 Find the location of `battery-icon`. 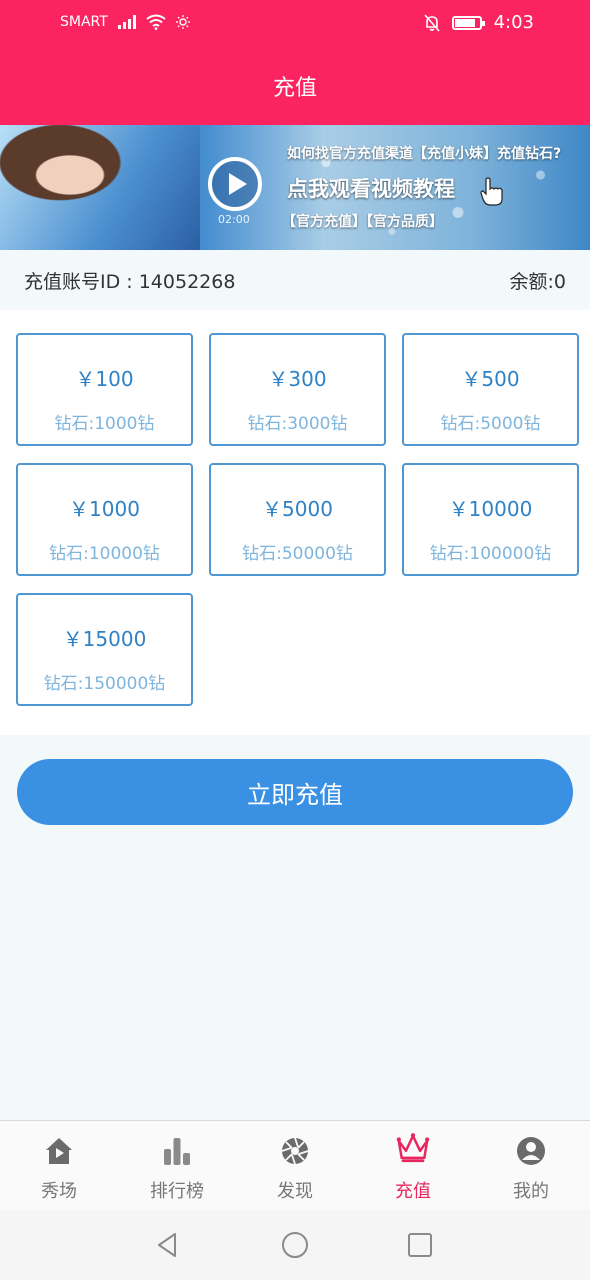

battery-icon is located at coordinates (468, 22).